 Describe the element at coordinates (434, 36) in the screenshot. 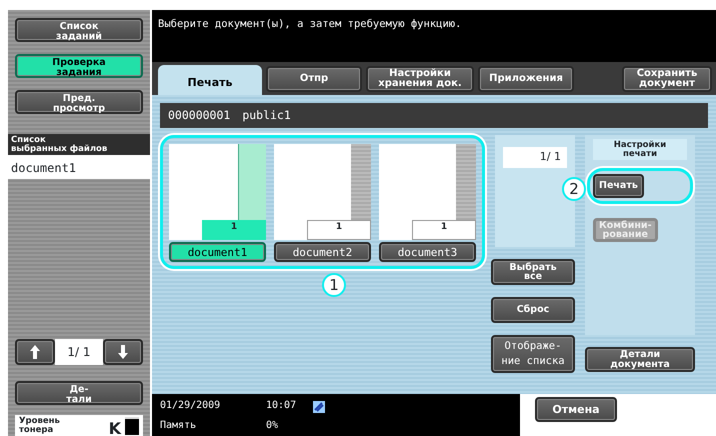

I see `instruction-text: Выберите документ(ы), а затем требуемую функцию.` at that location.